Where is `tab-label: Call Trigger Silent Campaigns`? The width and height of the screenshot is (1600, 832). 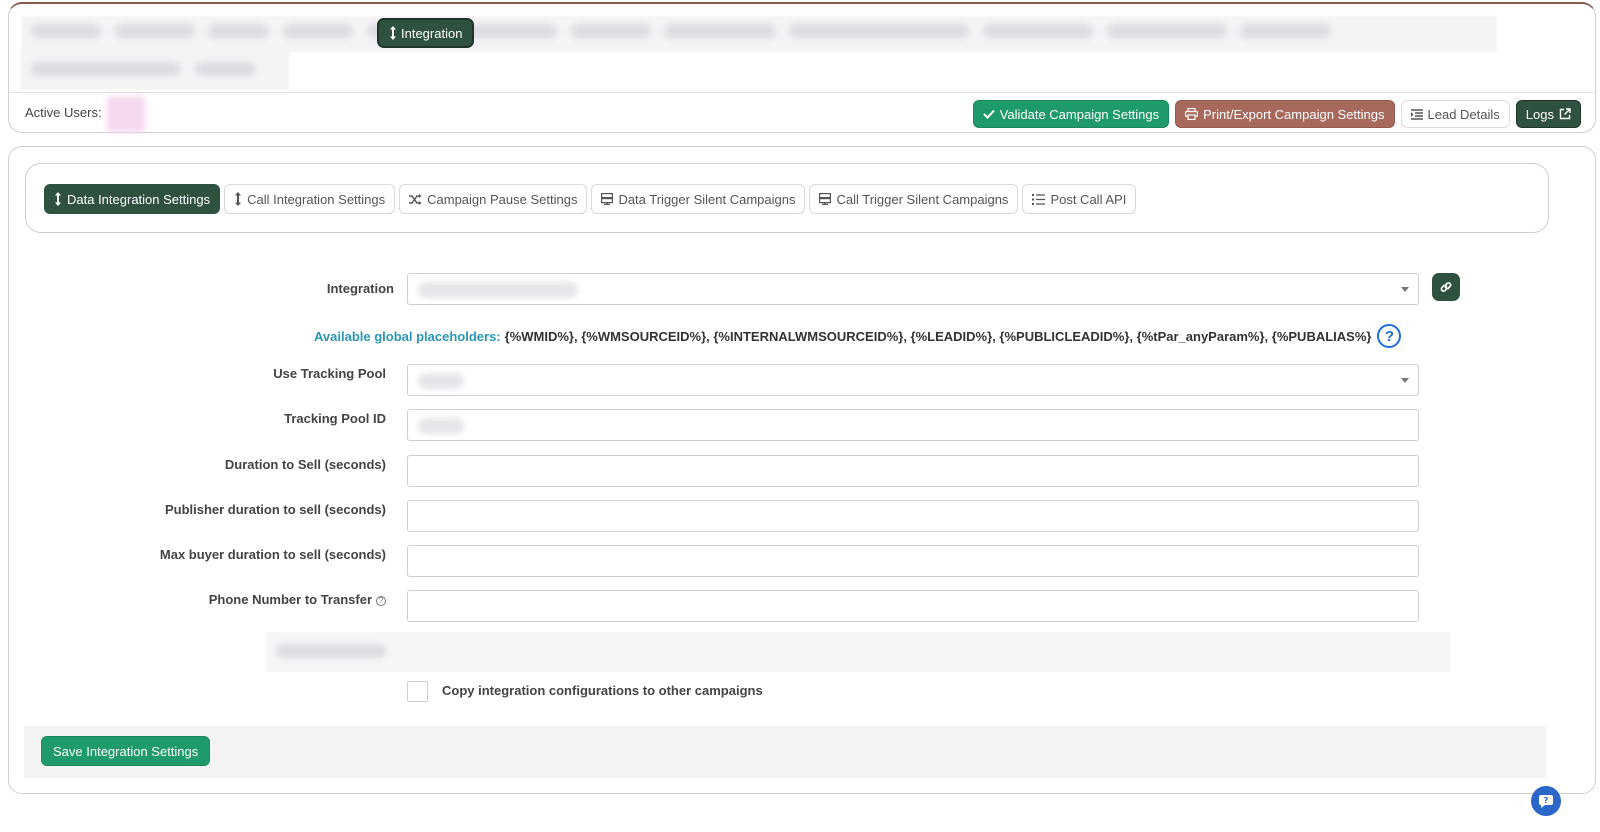
tab-label: Call Trigger Silent Campaigns is located at coordinates (922, 199).